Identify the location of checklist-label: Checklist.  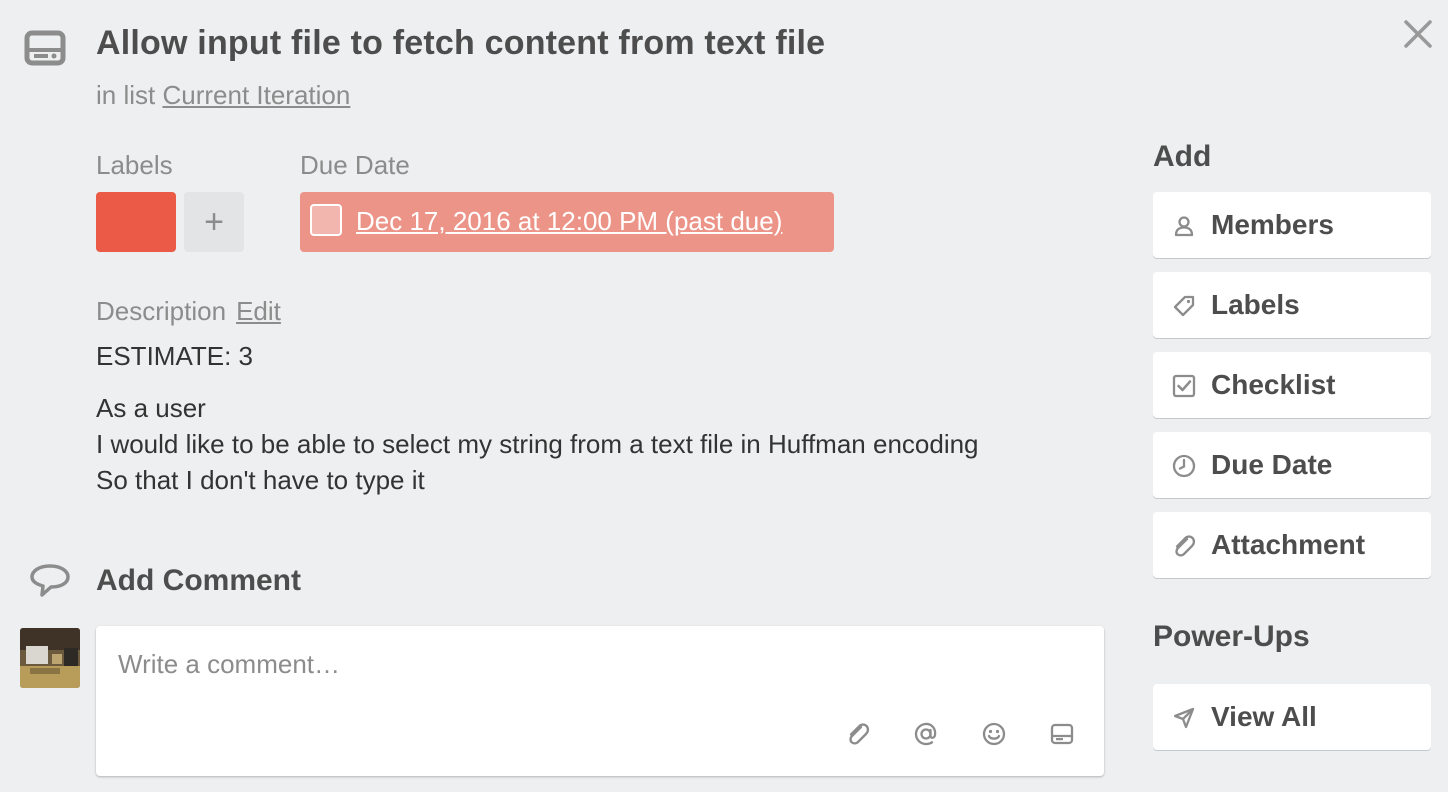
(1273, 384).